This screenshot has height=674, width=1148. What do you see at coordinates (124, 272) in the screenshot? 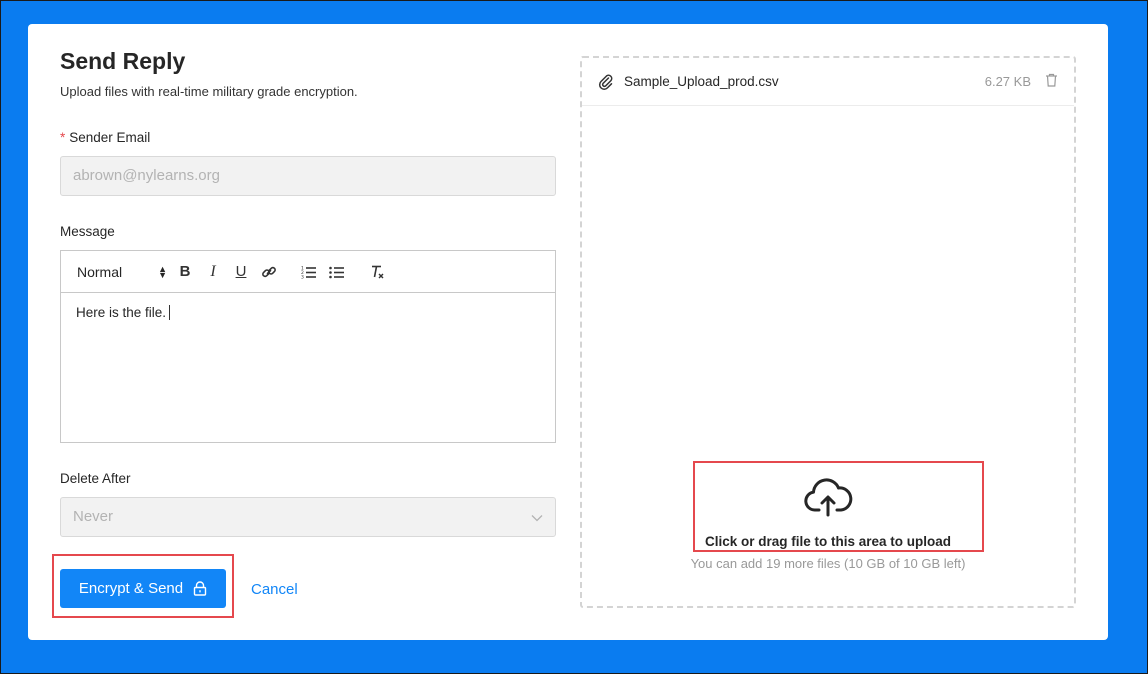
I see `format-select: Normal ▲ ▼` at bounding box center [124, 272].